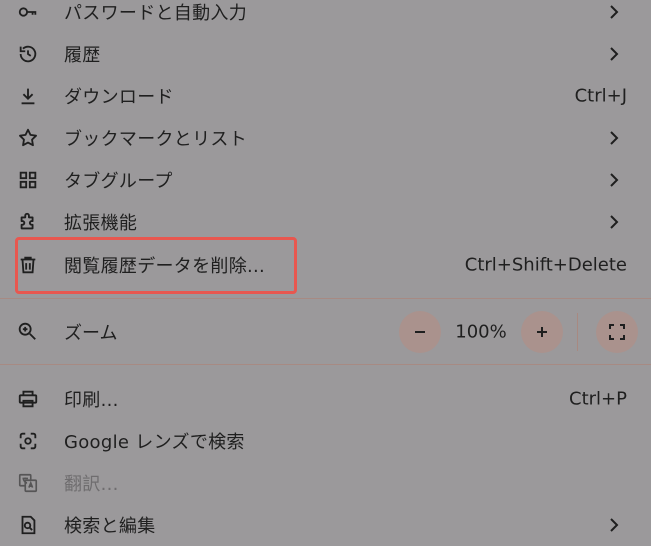  What do you see at coordinates (155, 139) in the screenshot?
I see `menu-item-label: ブックマークとリスト` at bounding box center [155, 139].